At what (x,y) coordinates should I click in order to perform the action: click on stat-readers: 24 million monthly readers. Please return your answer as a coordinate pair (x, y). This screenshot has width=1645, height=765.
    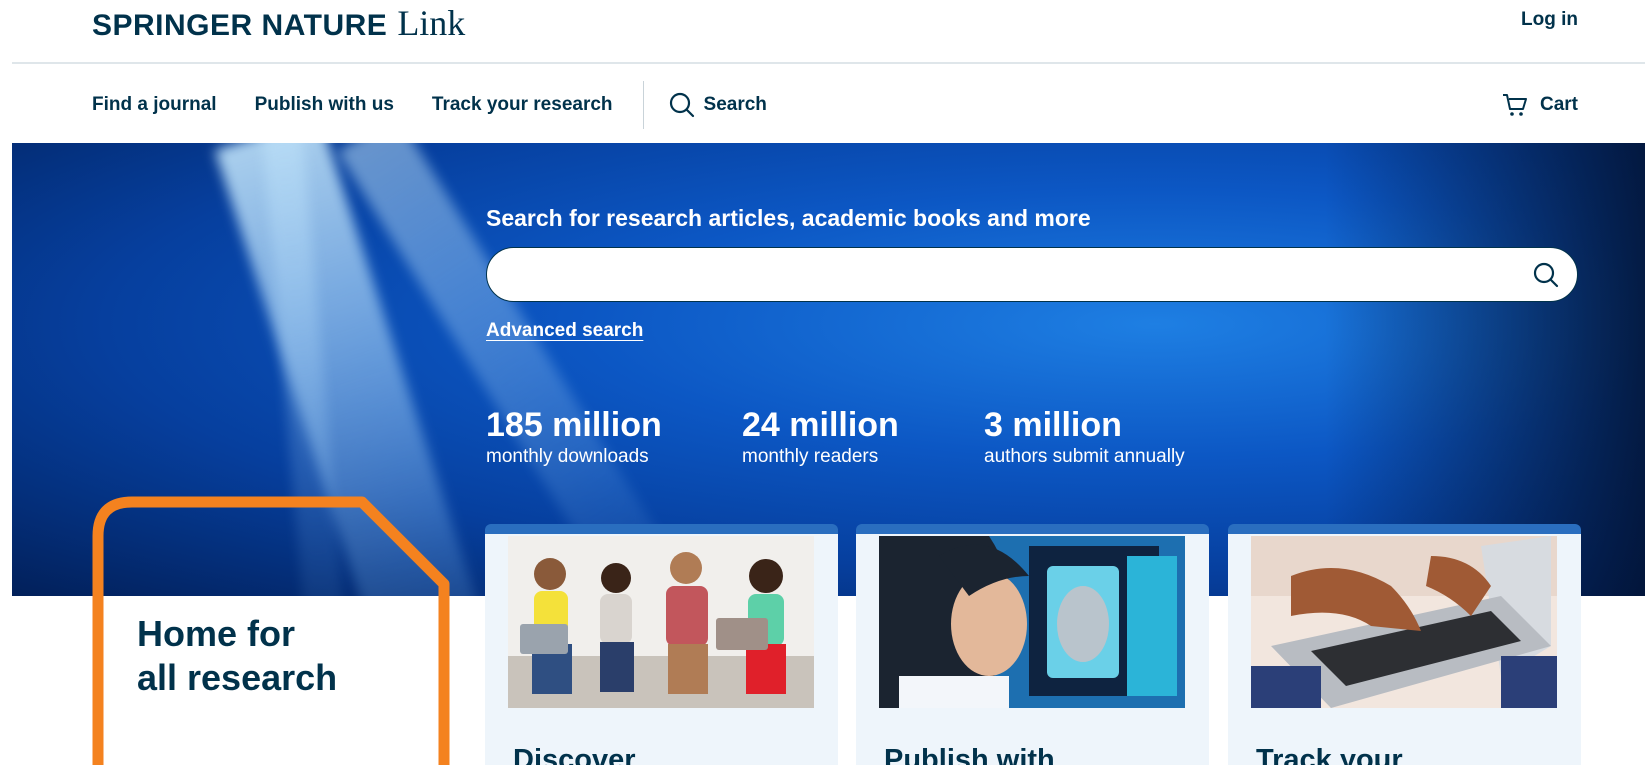
    Looking at the image, I should click on (820, 437).